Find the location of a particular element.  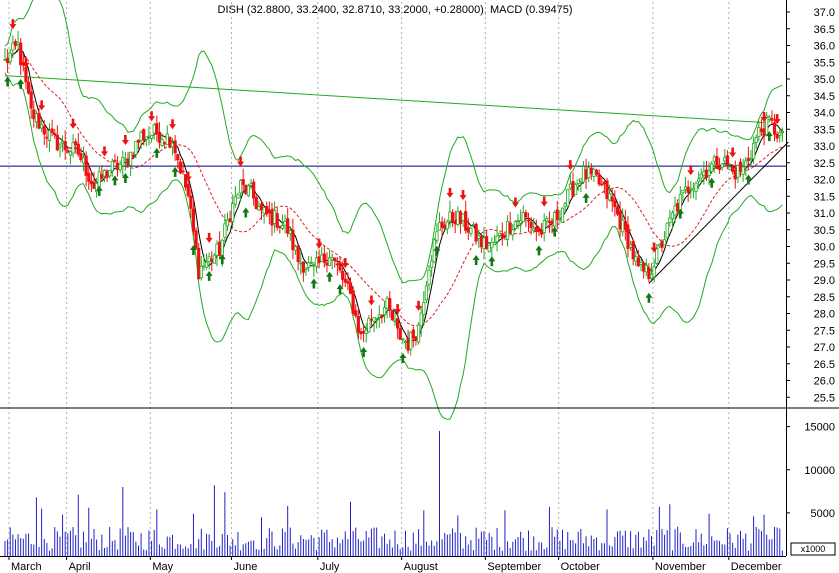

month-tick-label: December is located at coordinates (756, 567).